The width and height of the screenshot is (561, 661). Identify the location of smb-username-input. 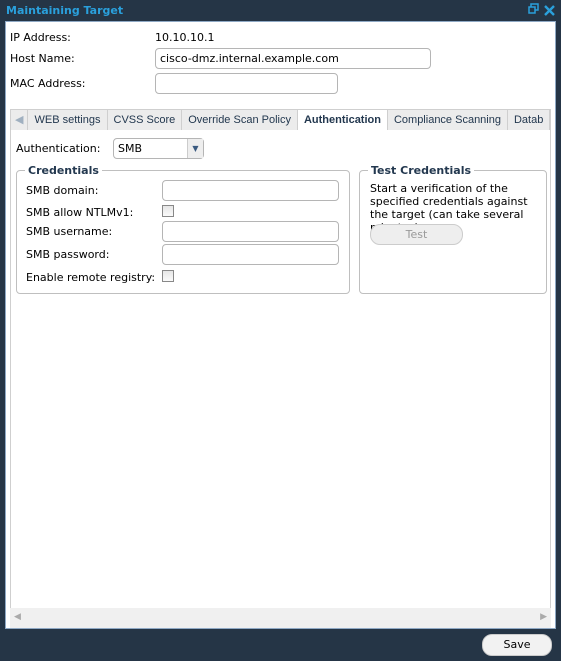
(250, 231).